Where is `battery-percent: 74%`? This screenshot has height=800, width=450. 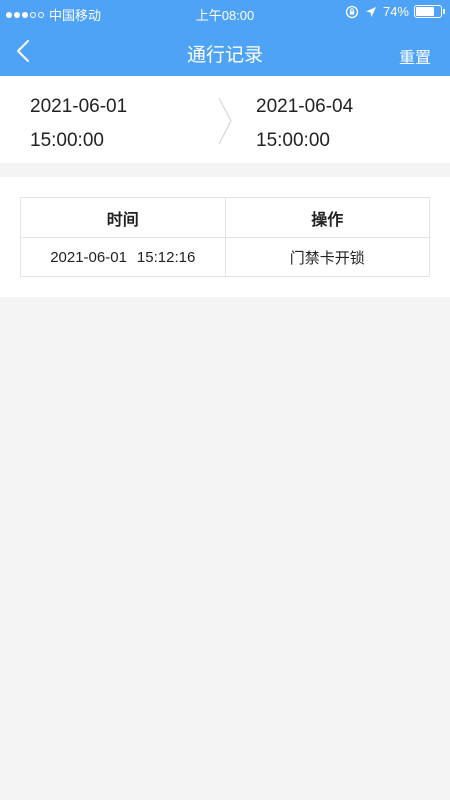
battery-percent: 74% is located at coordinates (395, 11).